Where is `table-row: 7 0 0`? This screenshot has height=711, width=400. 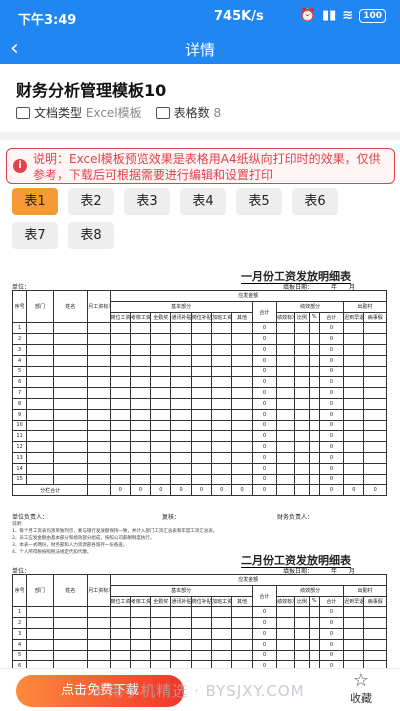 table-row: 7 0 0 is located at coordinates (199, 393).